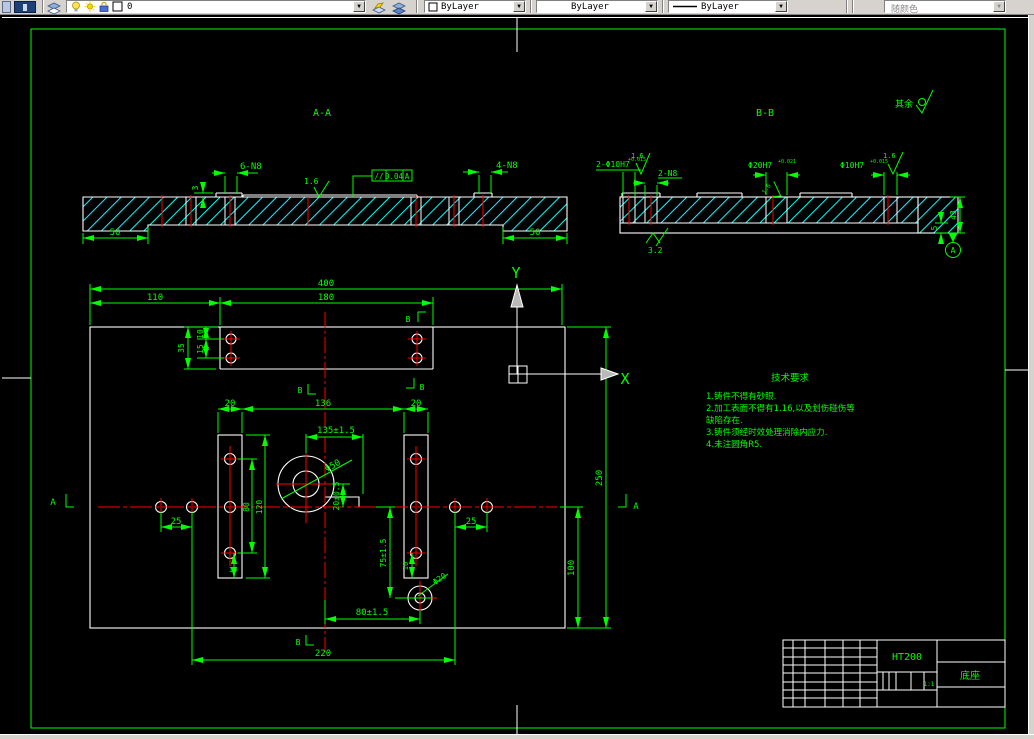 The height and width of the screenshot is (739, 1034). I want to click on plot-style-dropdown-arrow-icon: ▼, so click(999, 6).